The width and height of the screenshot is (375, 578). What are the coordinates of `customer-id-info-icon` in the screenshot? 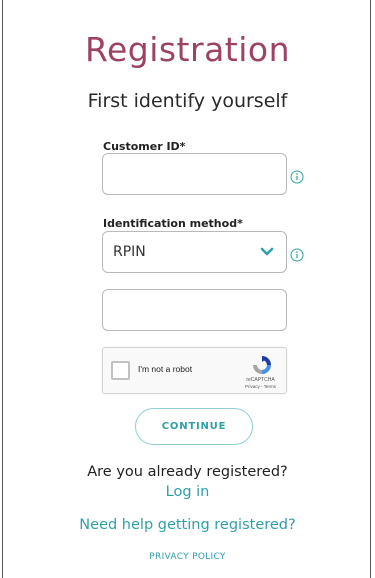 It's located at (297, 177).